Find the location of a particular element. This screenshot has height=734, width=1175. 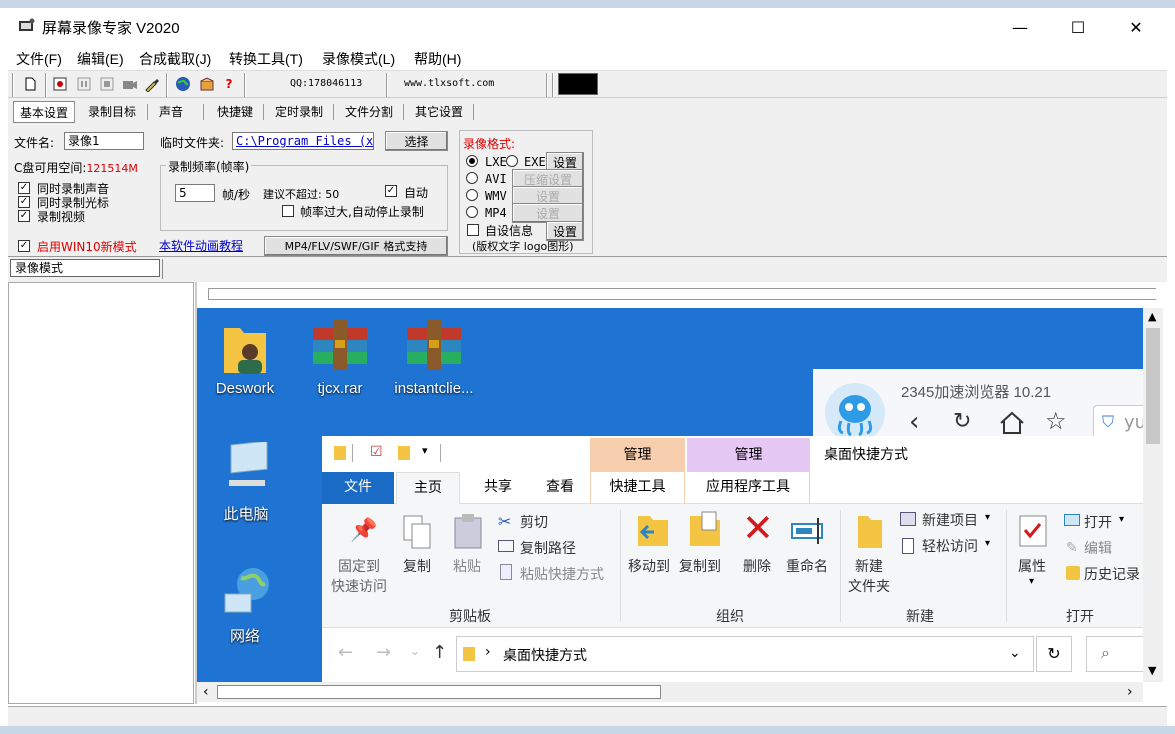

back-icon: ‹ is located at coordinates (914, 422).